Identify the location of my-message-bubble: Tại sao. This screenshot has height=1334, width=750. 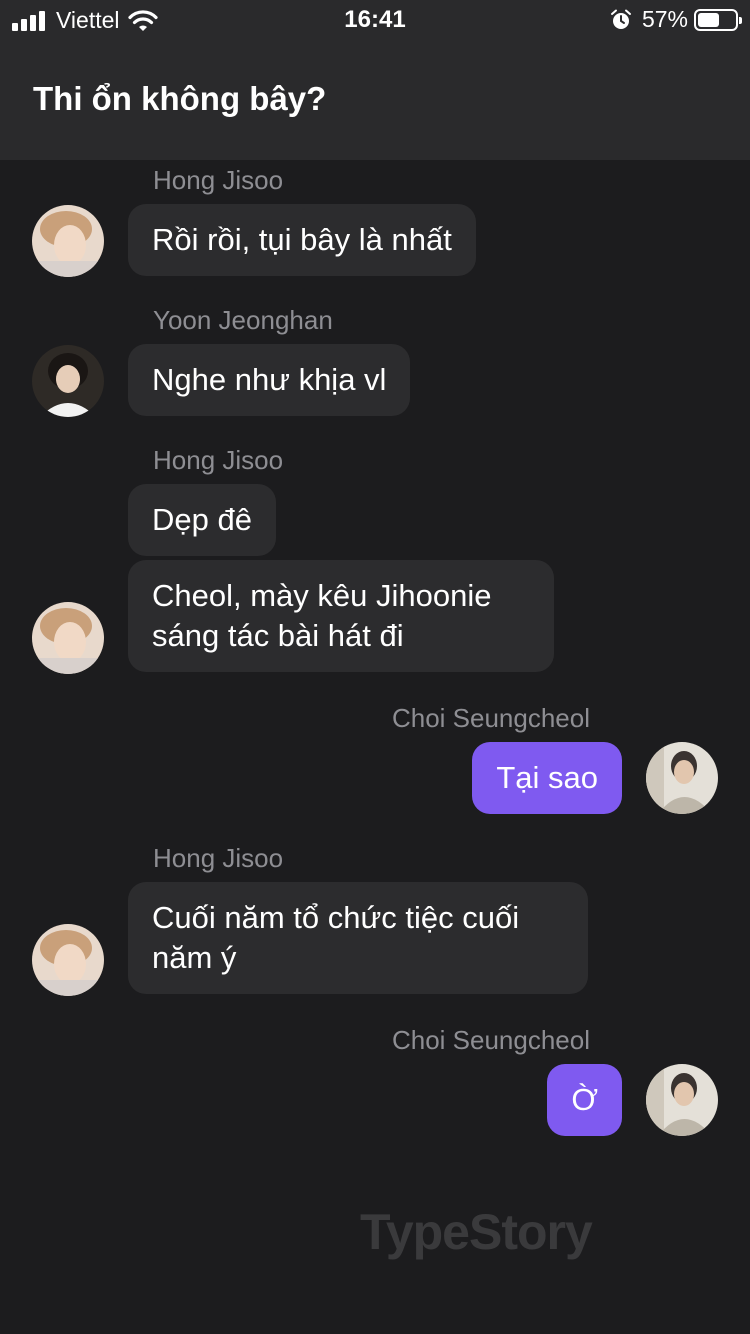
(547, 778).